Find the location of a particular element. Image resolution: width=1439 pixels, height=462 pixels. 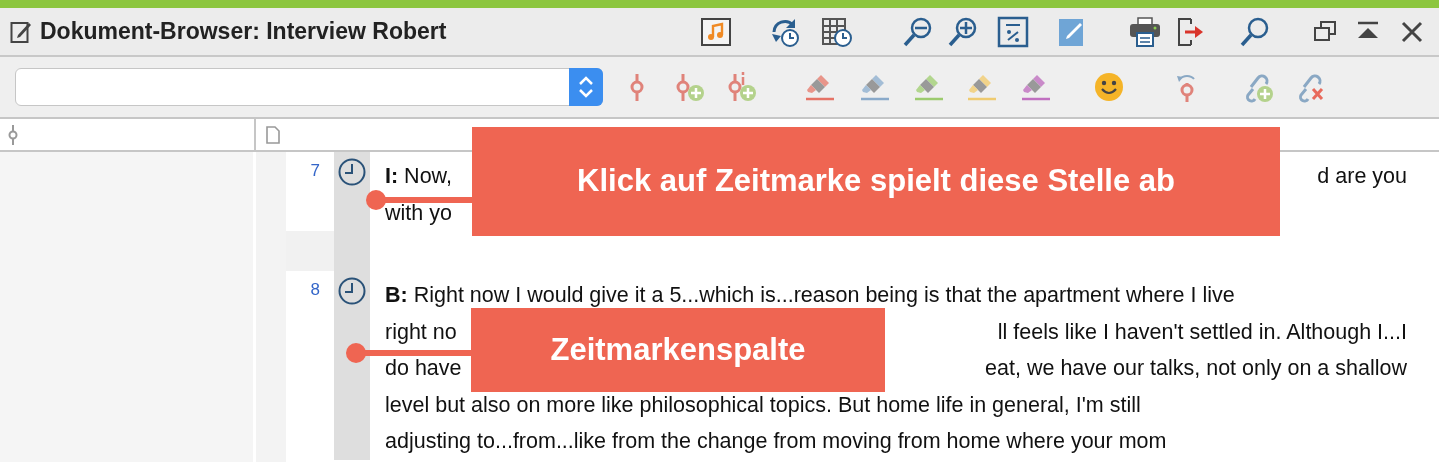

edit-document-icon is located at coordinates (21, 31).